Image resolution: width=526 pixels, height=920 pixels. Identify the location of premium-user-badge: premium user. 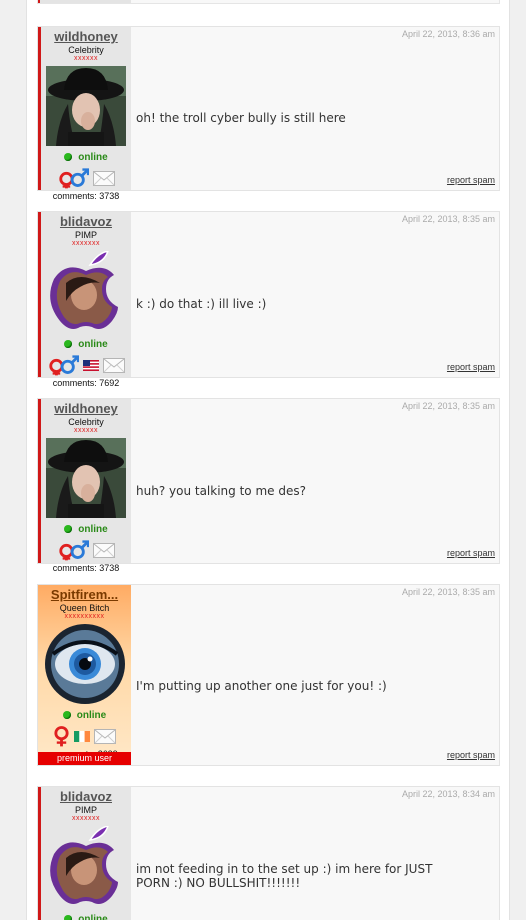
(84, 758).